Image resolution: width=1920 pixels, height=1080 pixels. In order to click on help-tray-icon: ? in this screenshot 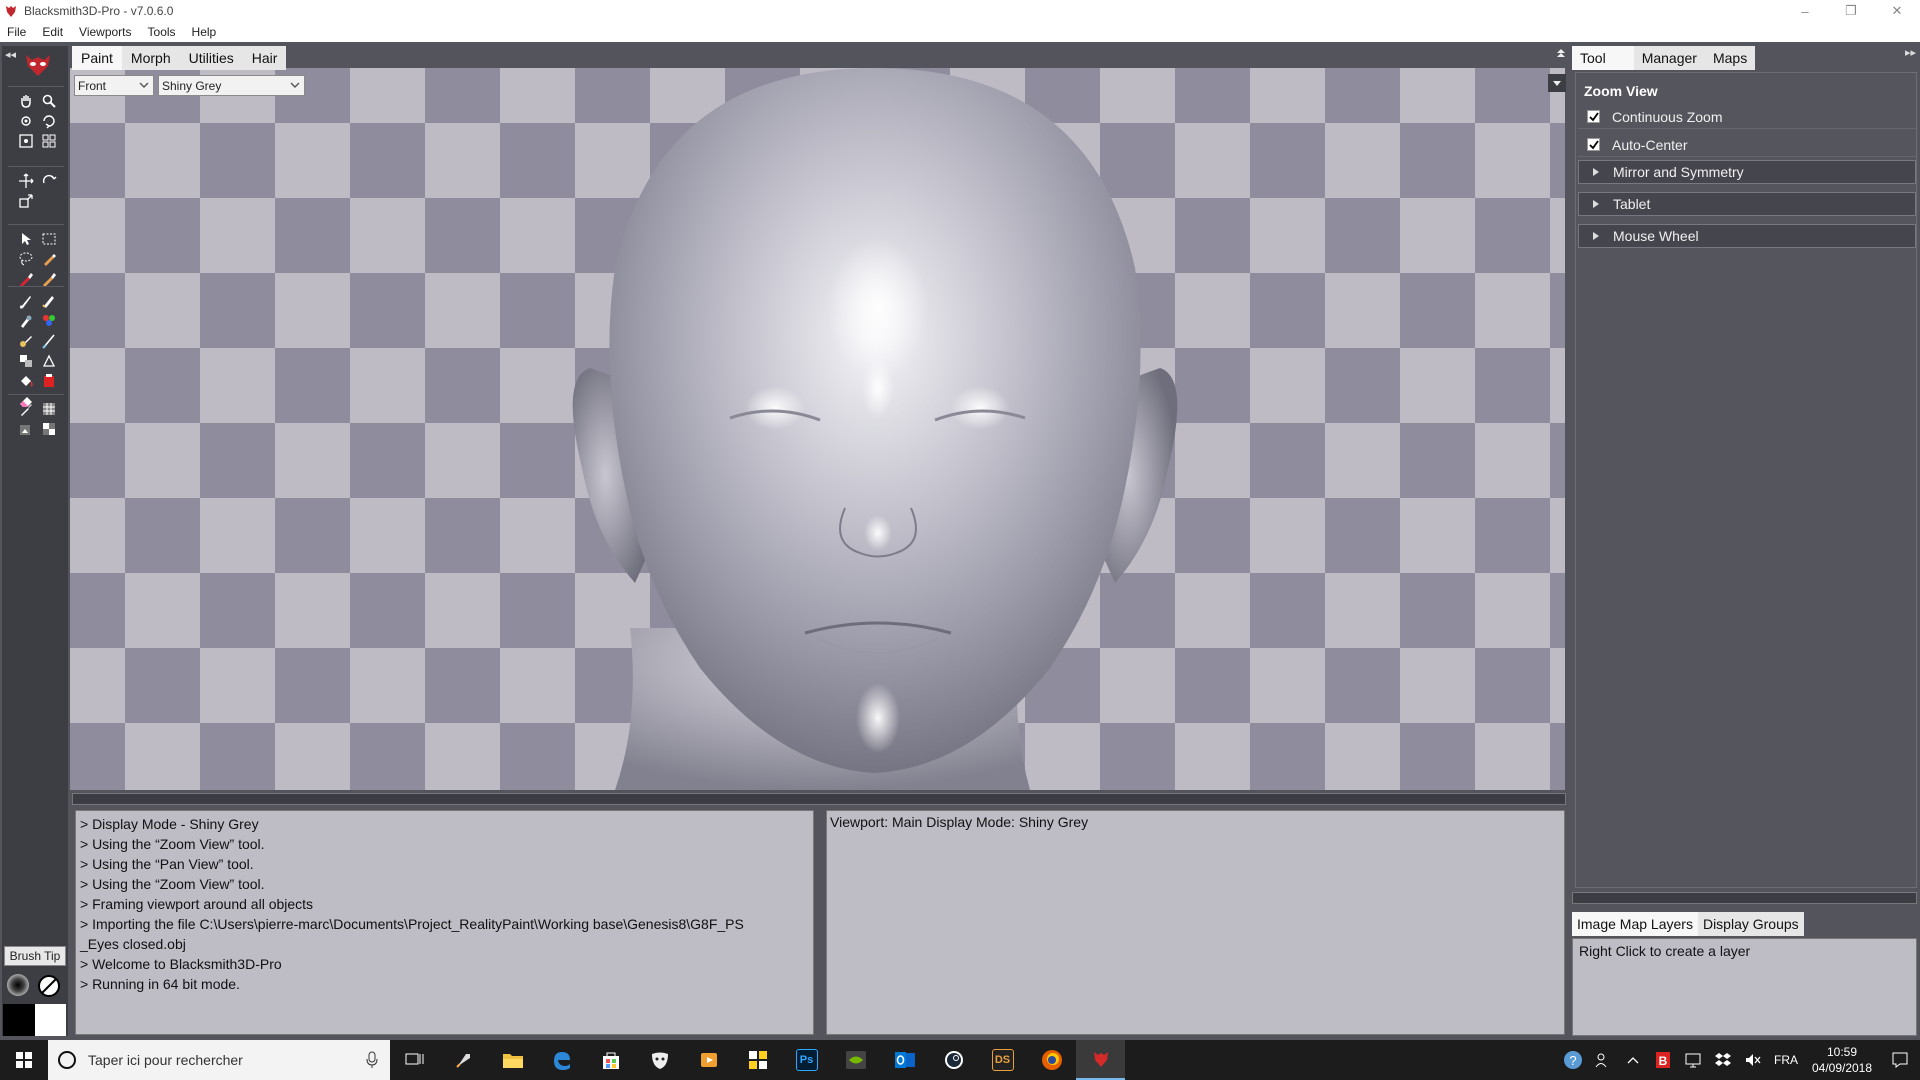, I will do `click(1573, 1060)`.